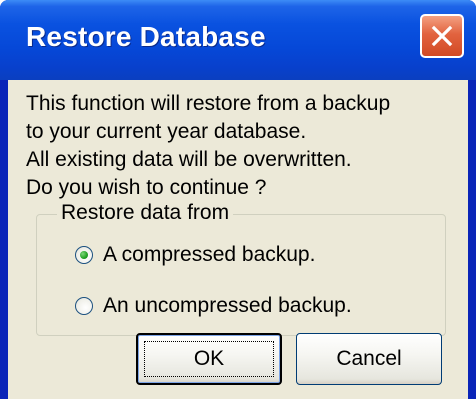 The height and width of the screenshot is (399, 476). Describe the element at coordinates (146, 187) in the screenshot. I see `message-line-4: Do you wish to continue ?` at that location.